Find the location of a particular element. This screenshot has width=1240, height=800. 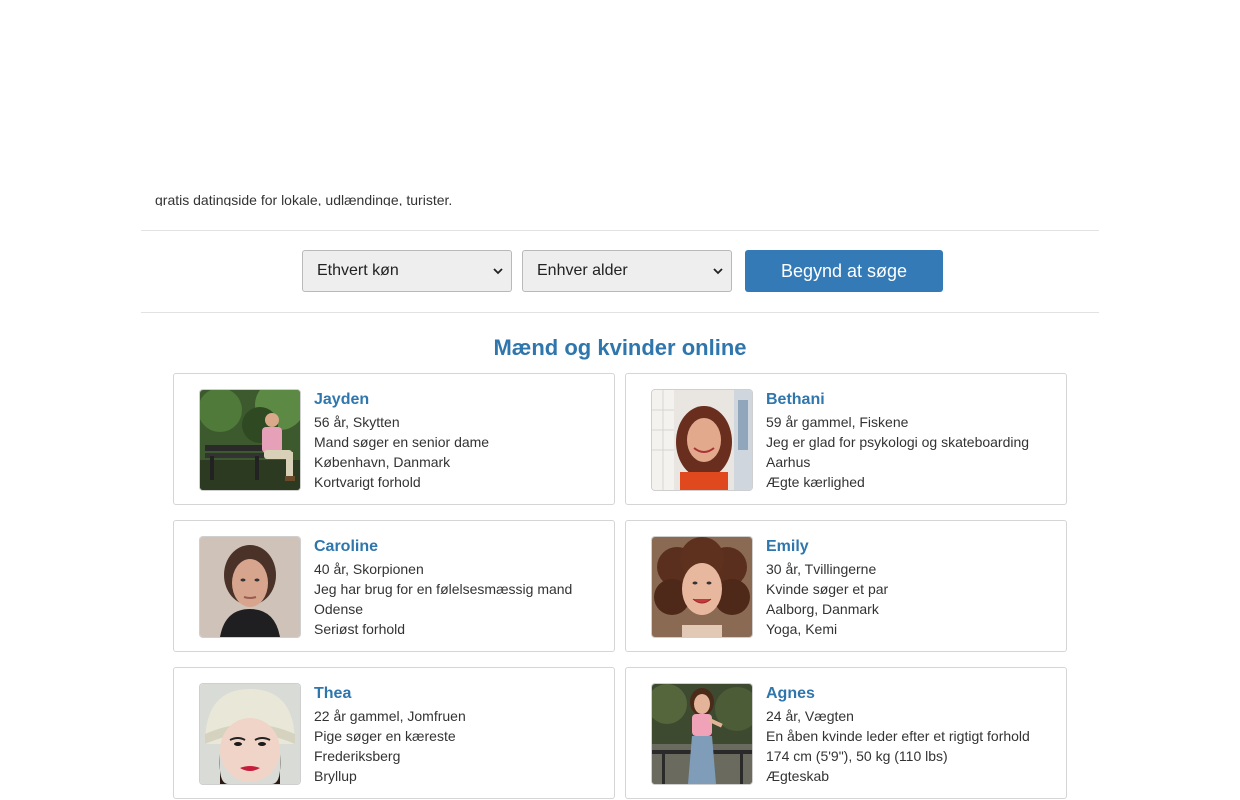

age-select-value: Enhver alder is located at coordinates (582, 270).